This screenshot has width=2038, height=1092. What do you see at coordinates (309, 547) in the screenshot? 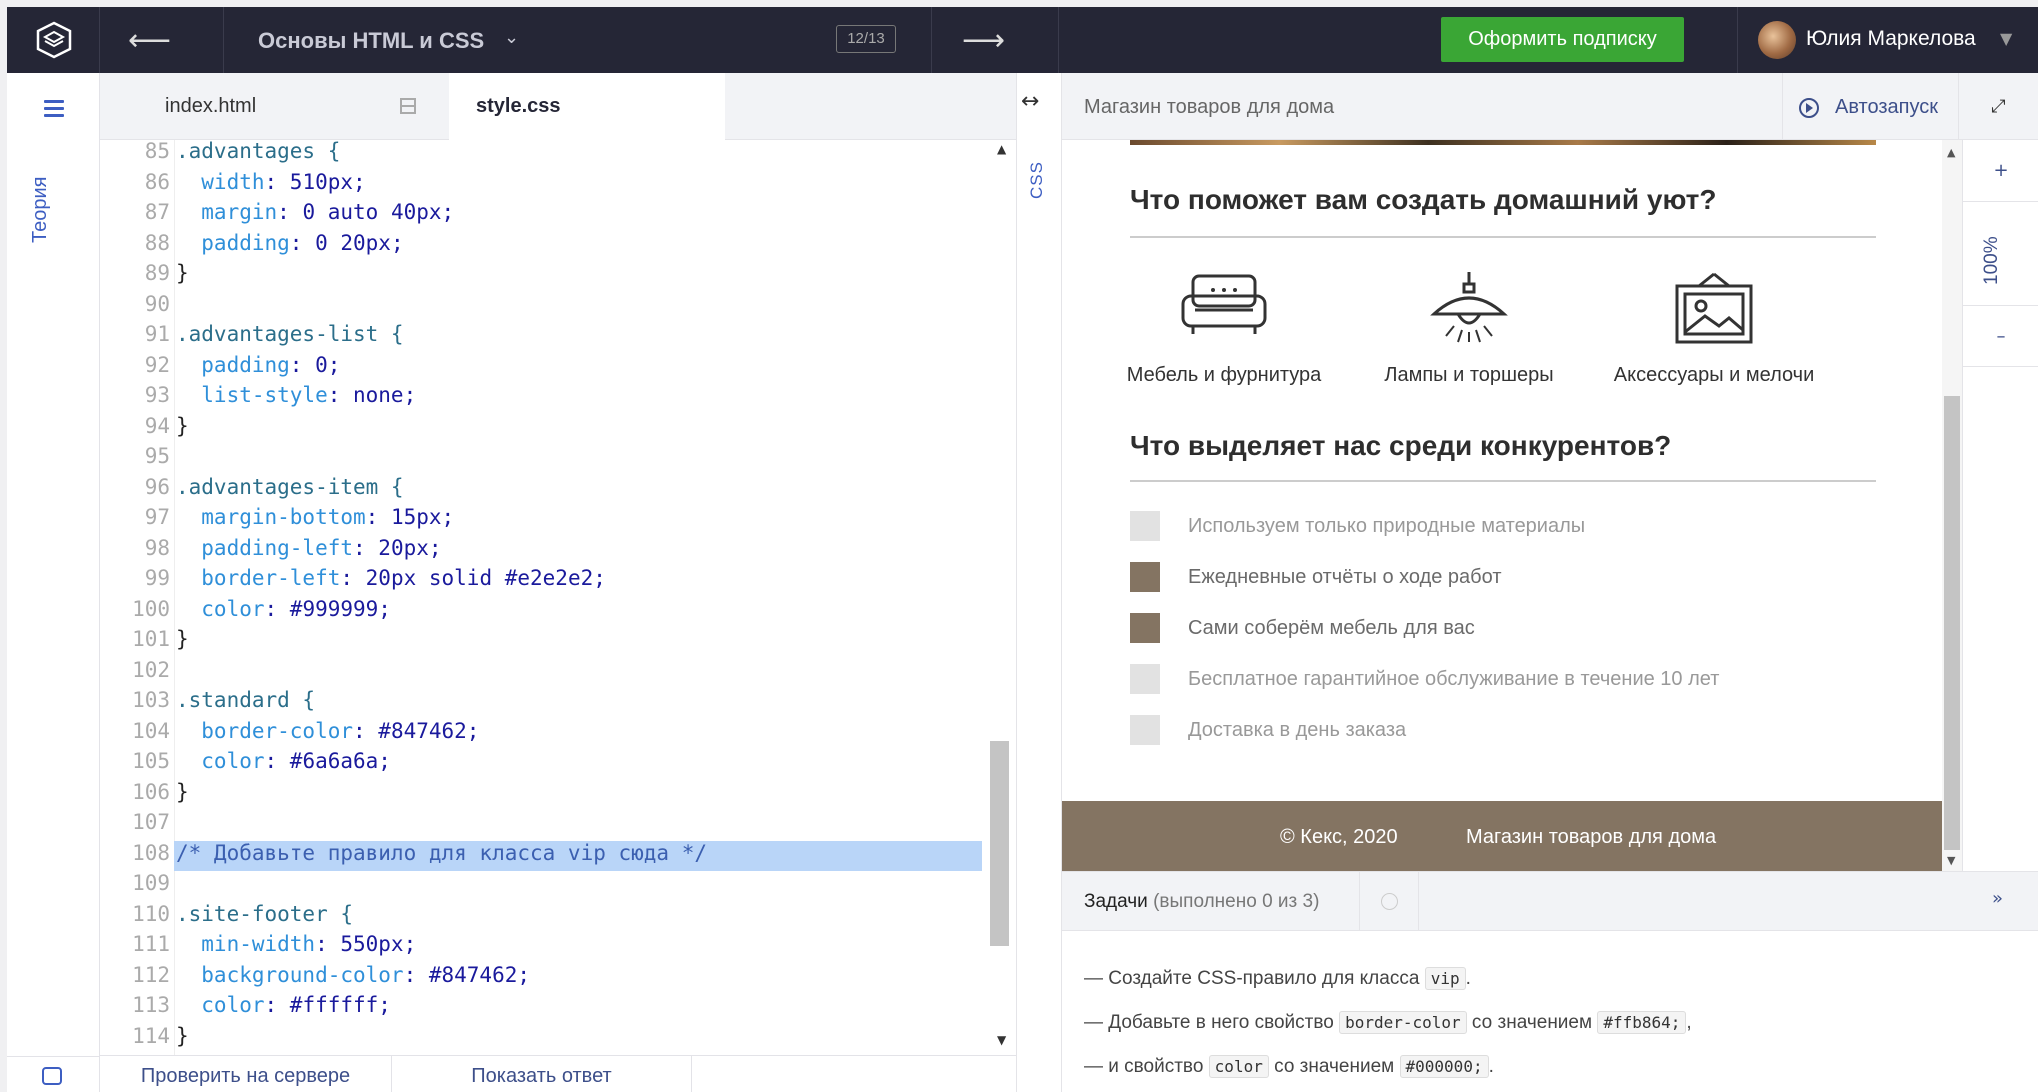
I see `code-line: padding-left: 20px;` at bounding box center [309, 547].